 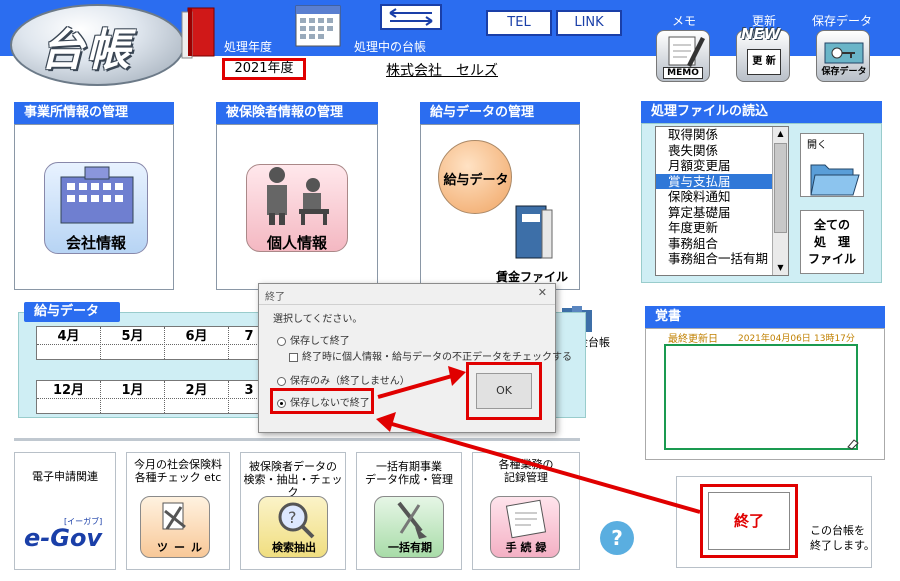 I want to click on annotation-arrows, so click(x=538, y=440).